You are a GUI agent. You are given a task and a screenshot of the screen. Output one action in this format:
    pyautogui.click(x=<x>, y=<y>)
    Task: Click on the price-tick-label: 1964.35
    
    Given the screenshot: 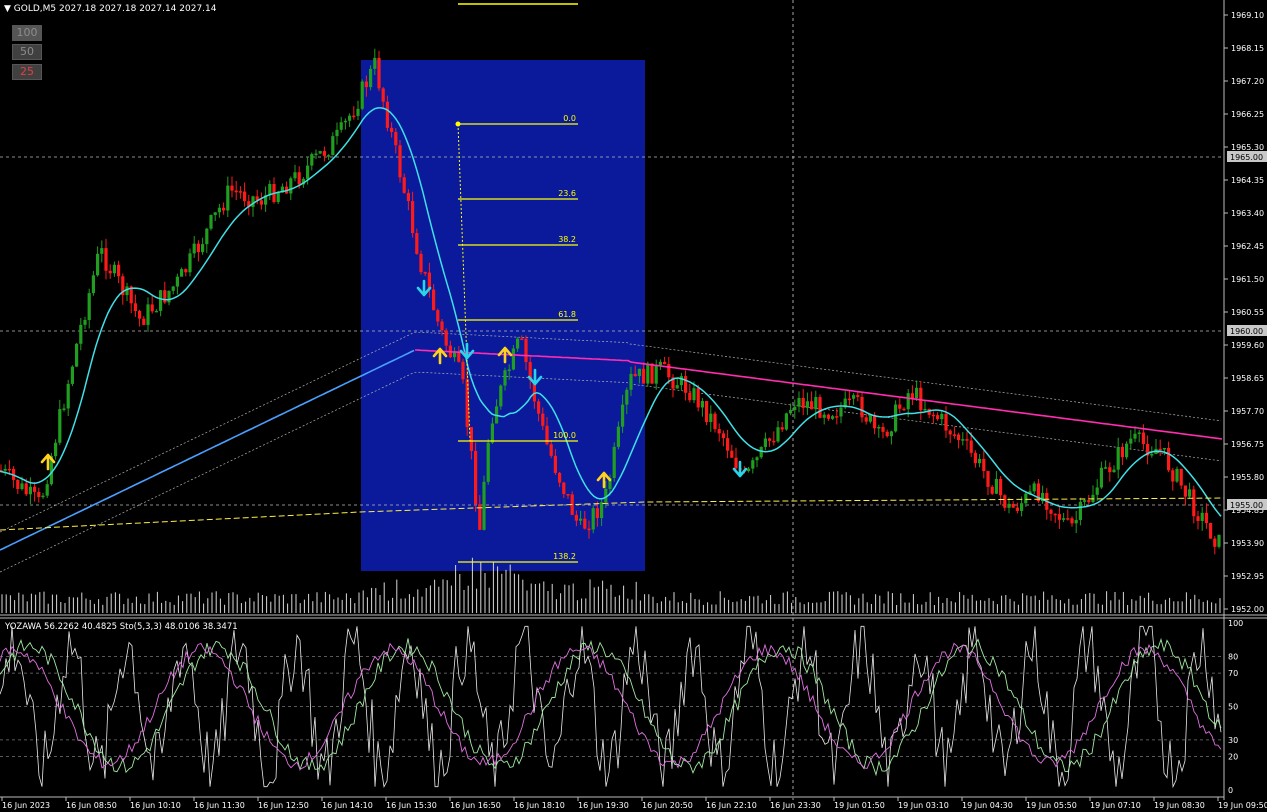 What is the action you would take?
    pyautogui.click(x=1247, y=180)
    